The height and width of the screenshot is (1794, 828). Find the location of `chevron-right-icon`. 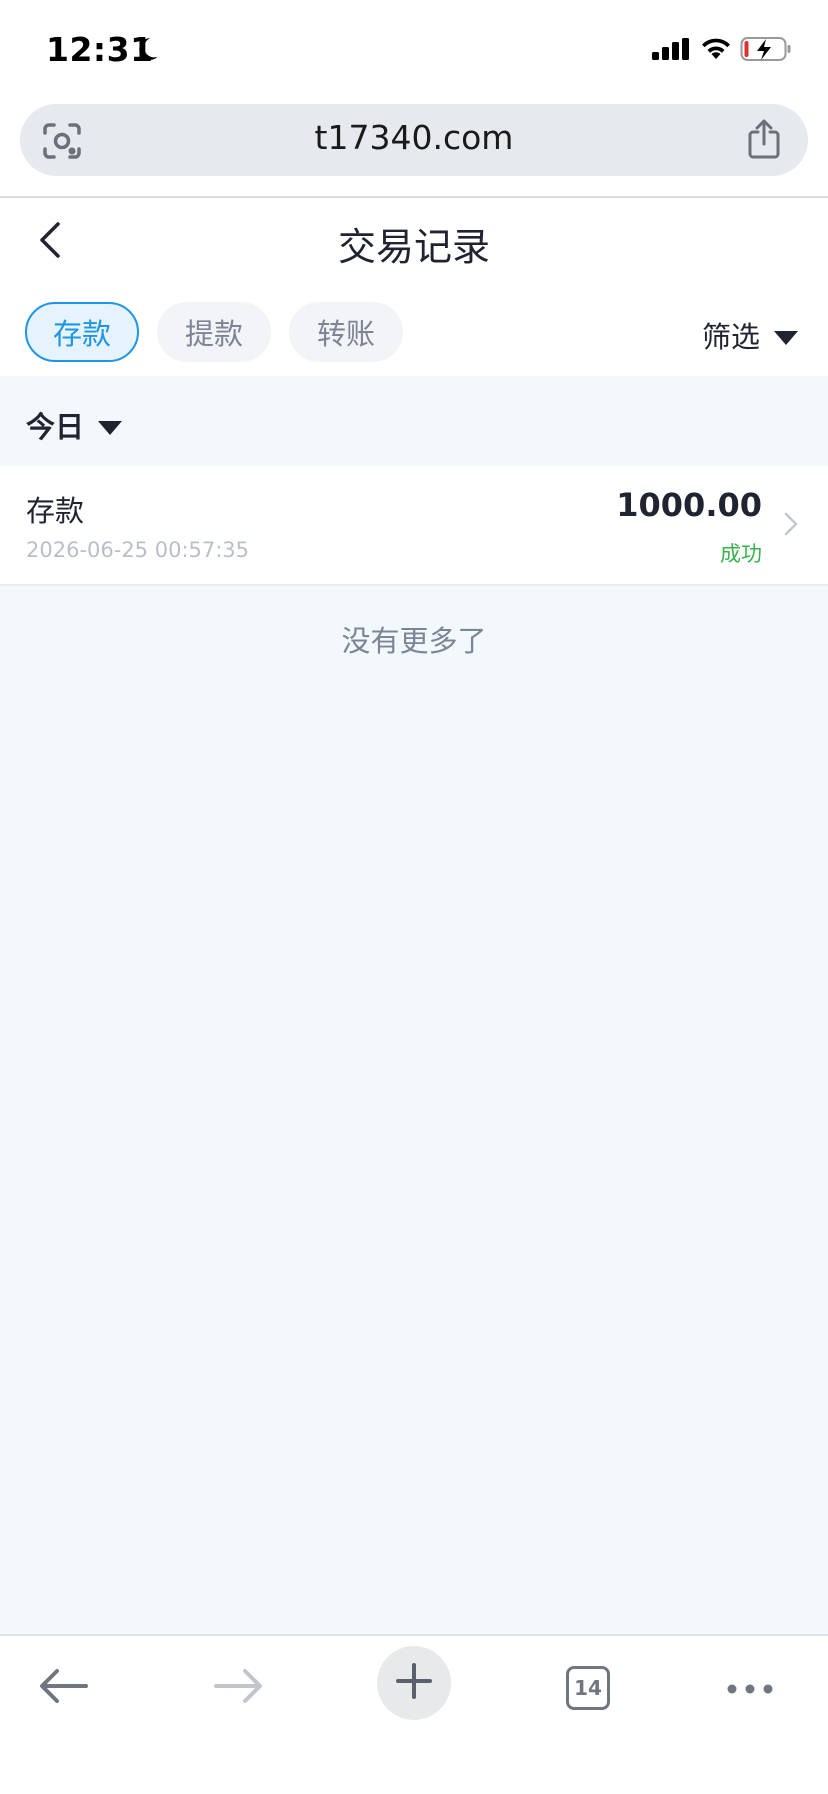

chevron-right-icon is located at coordinates (791, 526).